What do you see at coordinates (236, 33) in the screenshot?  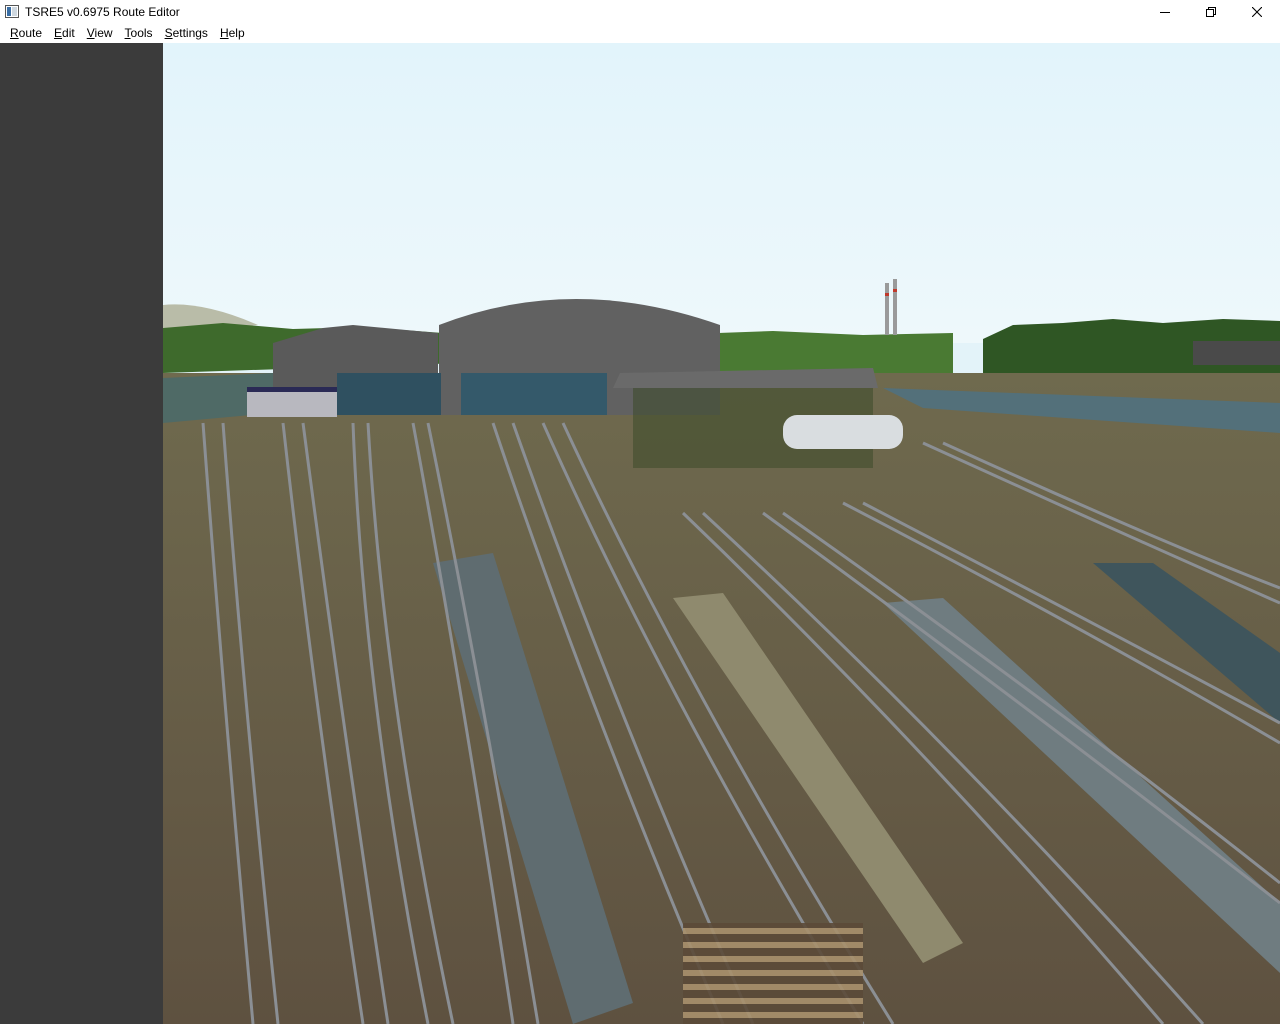 I see `menu-help-label: elp` at bounding box center [236, 33].